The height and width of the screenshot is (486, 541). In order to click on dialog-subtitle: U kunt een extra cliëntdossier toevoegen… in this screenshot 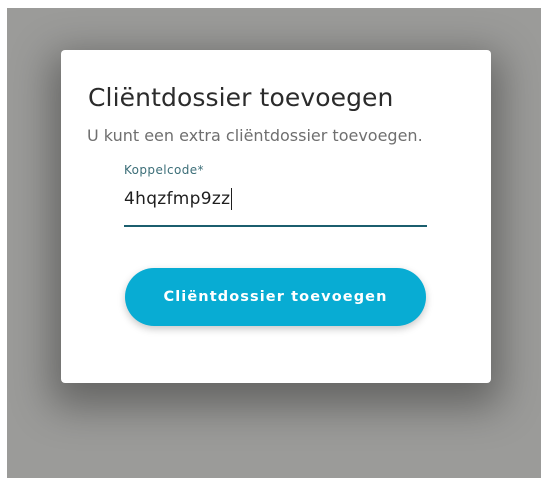, I will do `click(255, 135)`.